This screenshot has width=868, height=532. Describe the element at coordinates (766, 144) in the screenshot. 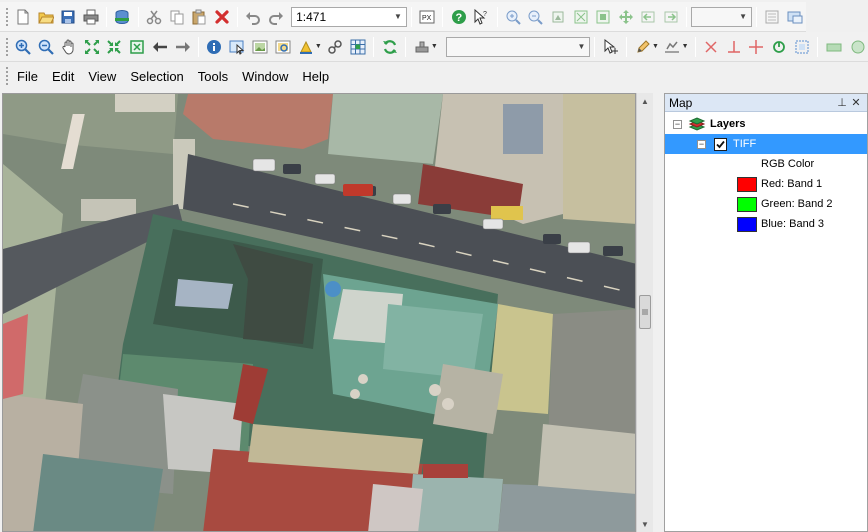

I see `layer-row-tiff: − TIFF` at that location.